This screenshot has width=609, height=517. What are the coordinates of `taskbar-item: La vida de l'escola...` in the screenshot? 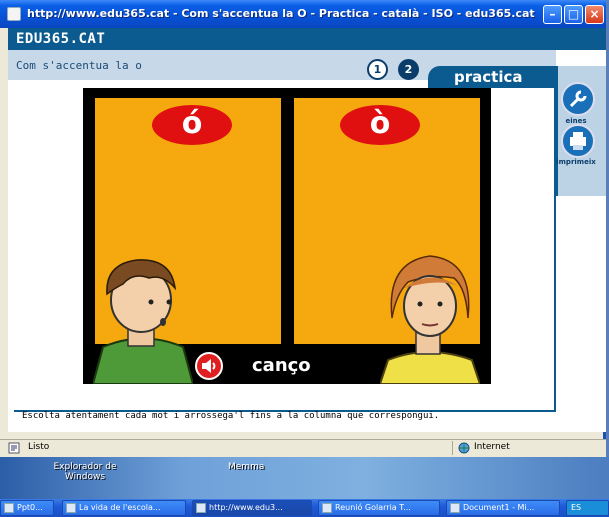 It's located at (124, 508).